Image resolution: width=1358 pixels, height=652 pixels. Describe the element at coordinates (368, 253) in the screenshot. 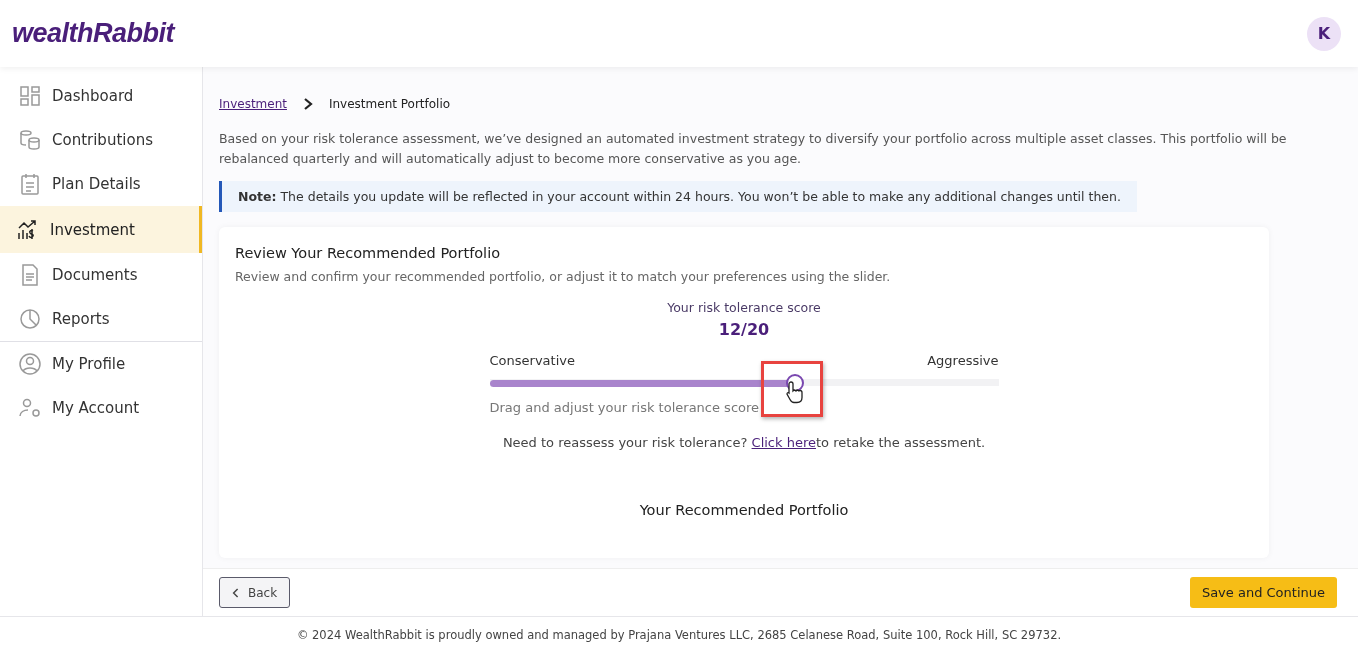

I see `card-title: Review Your Recommended Portfolio` at that location.